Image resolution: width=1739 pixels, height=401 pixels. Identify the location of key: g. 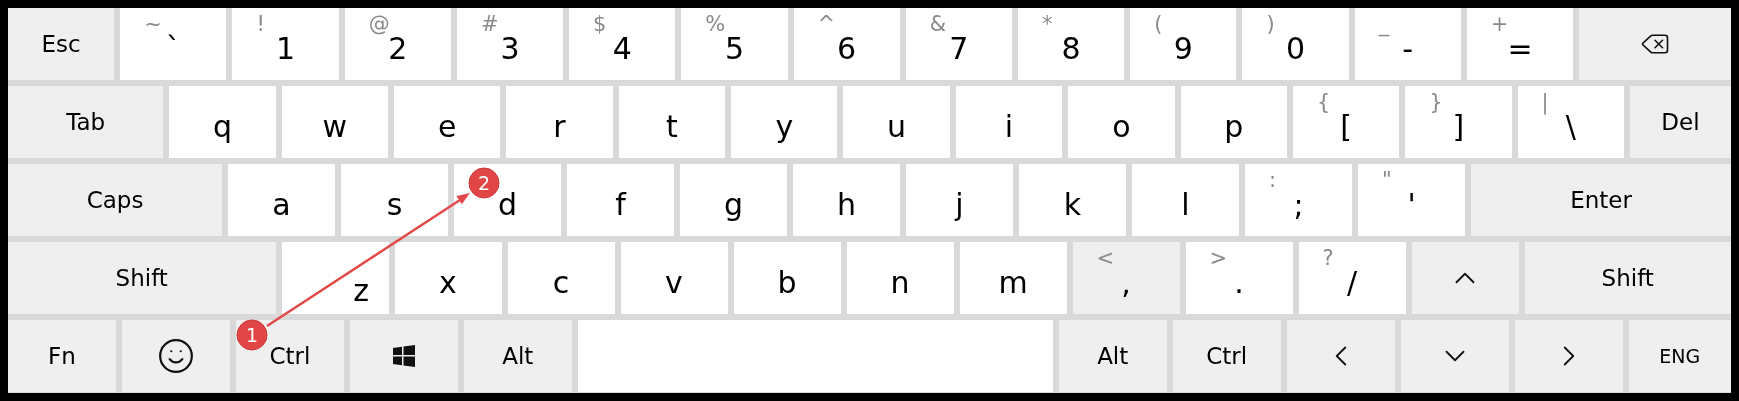
(733, 200).